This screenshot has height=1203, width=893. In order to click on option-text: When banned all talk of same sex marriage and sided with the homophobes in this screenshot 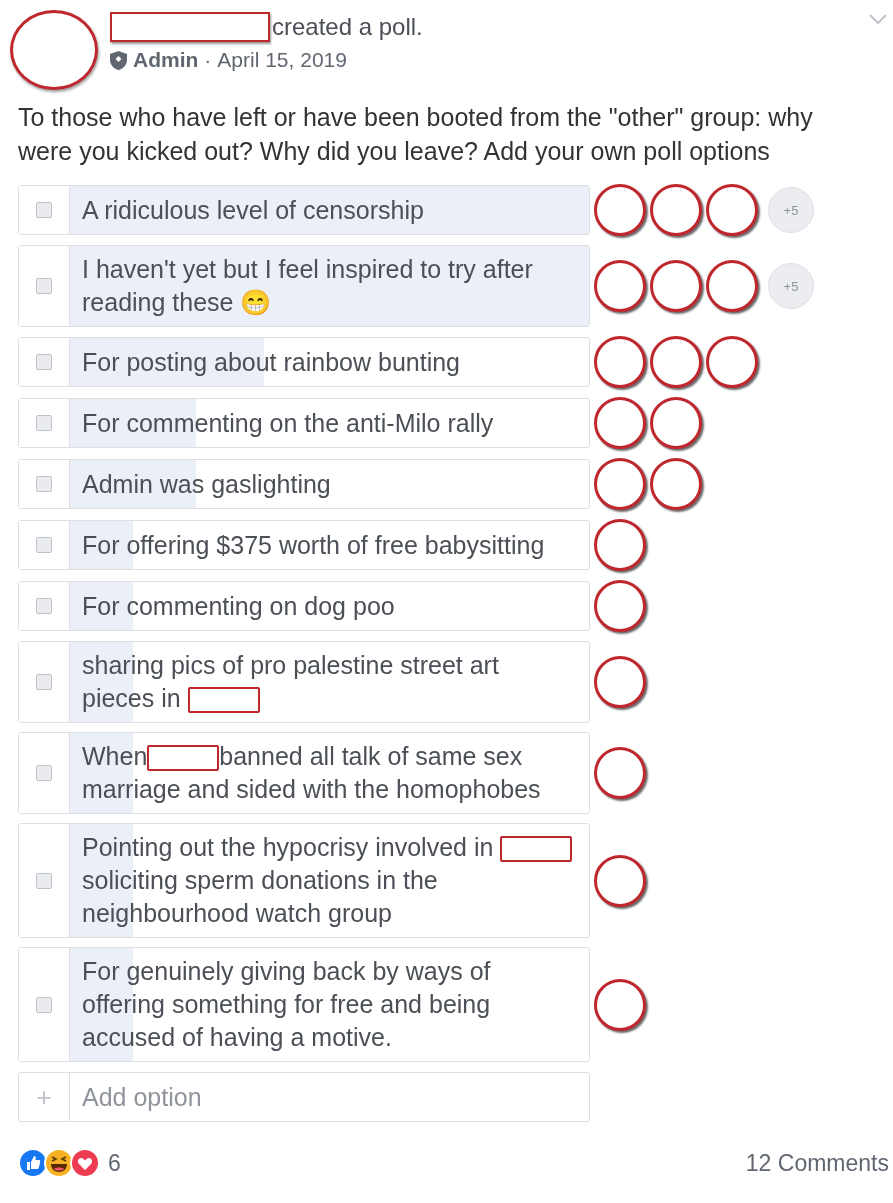, I will do `click(312, 773)`.